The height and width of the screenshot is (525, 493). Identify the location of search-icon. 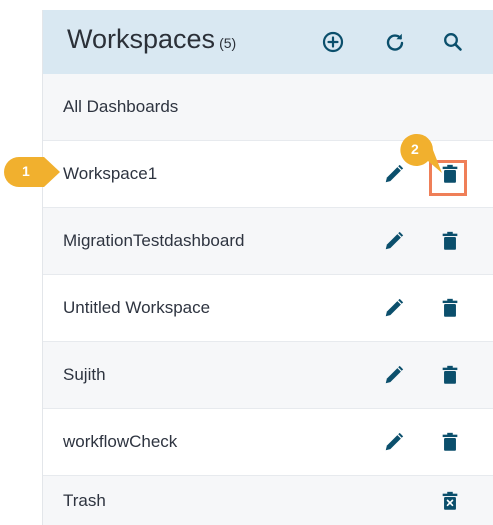
(453, 42).